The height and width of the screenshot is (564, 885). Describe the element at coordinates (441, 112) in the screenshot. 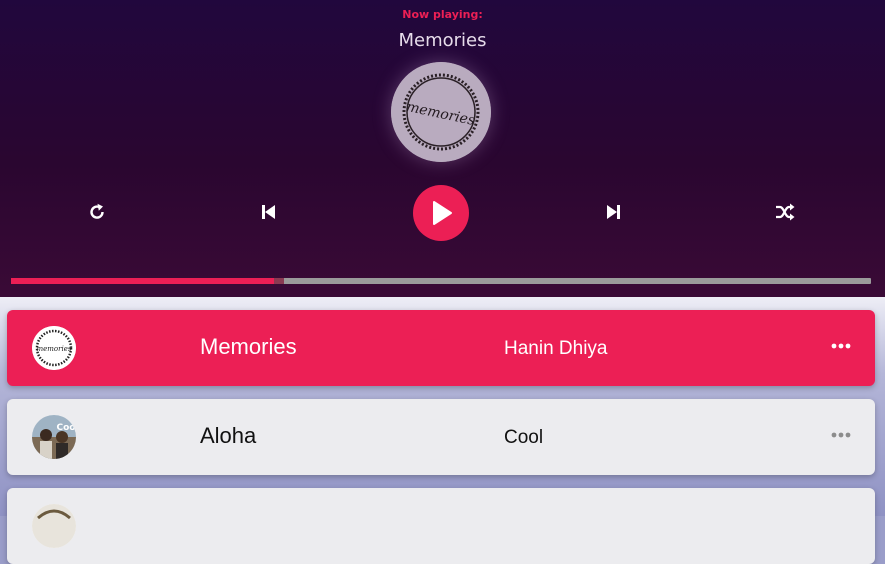

I see `album-cd-art: memories` at that location.